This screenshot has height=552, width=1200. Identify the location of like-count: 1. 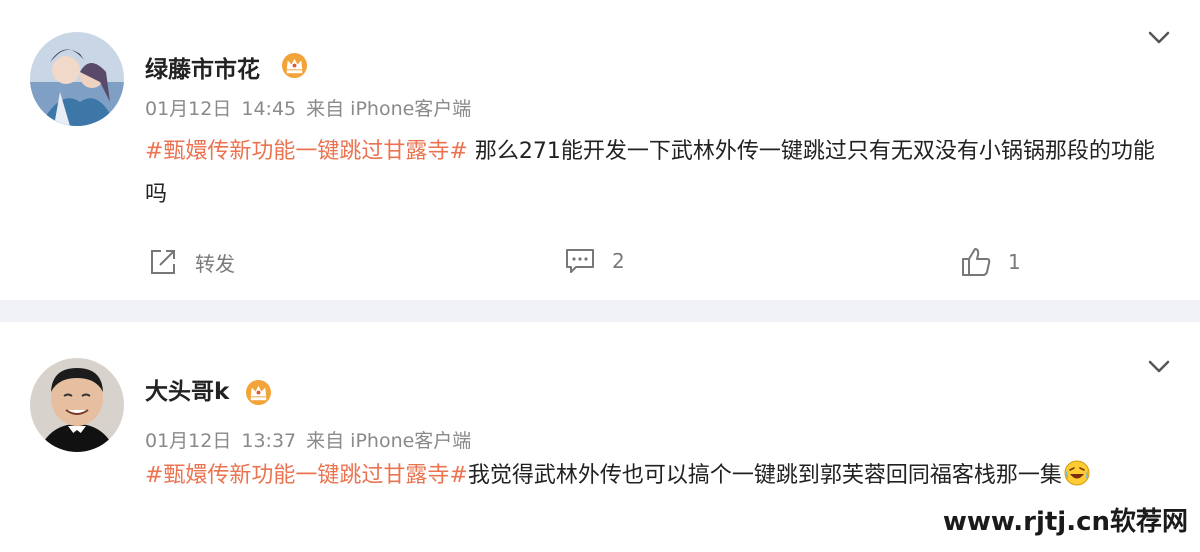
(1014, 262).